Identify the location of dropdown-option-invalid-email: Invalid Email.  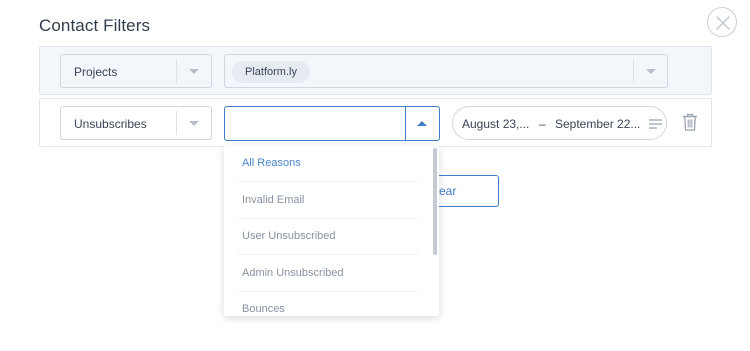
(328, 201).